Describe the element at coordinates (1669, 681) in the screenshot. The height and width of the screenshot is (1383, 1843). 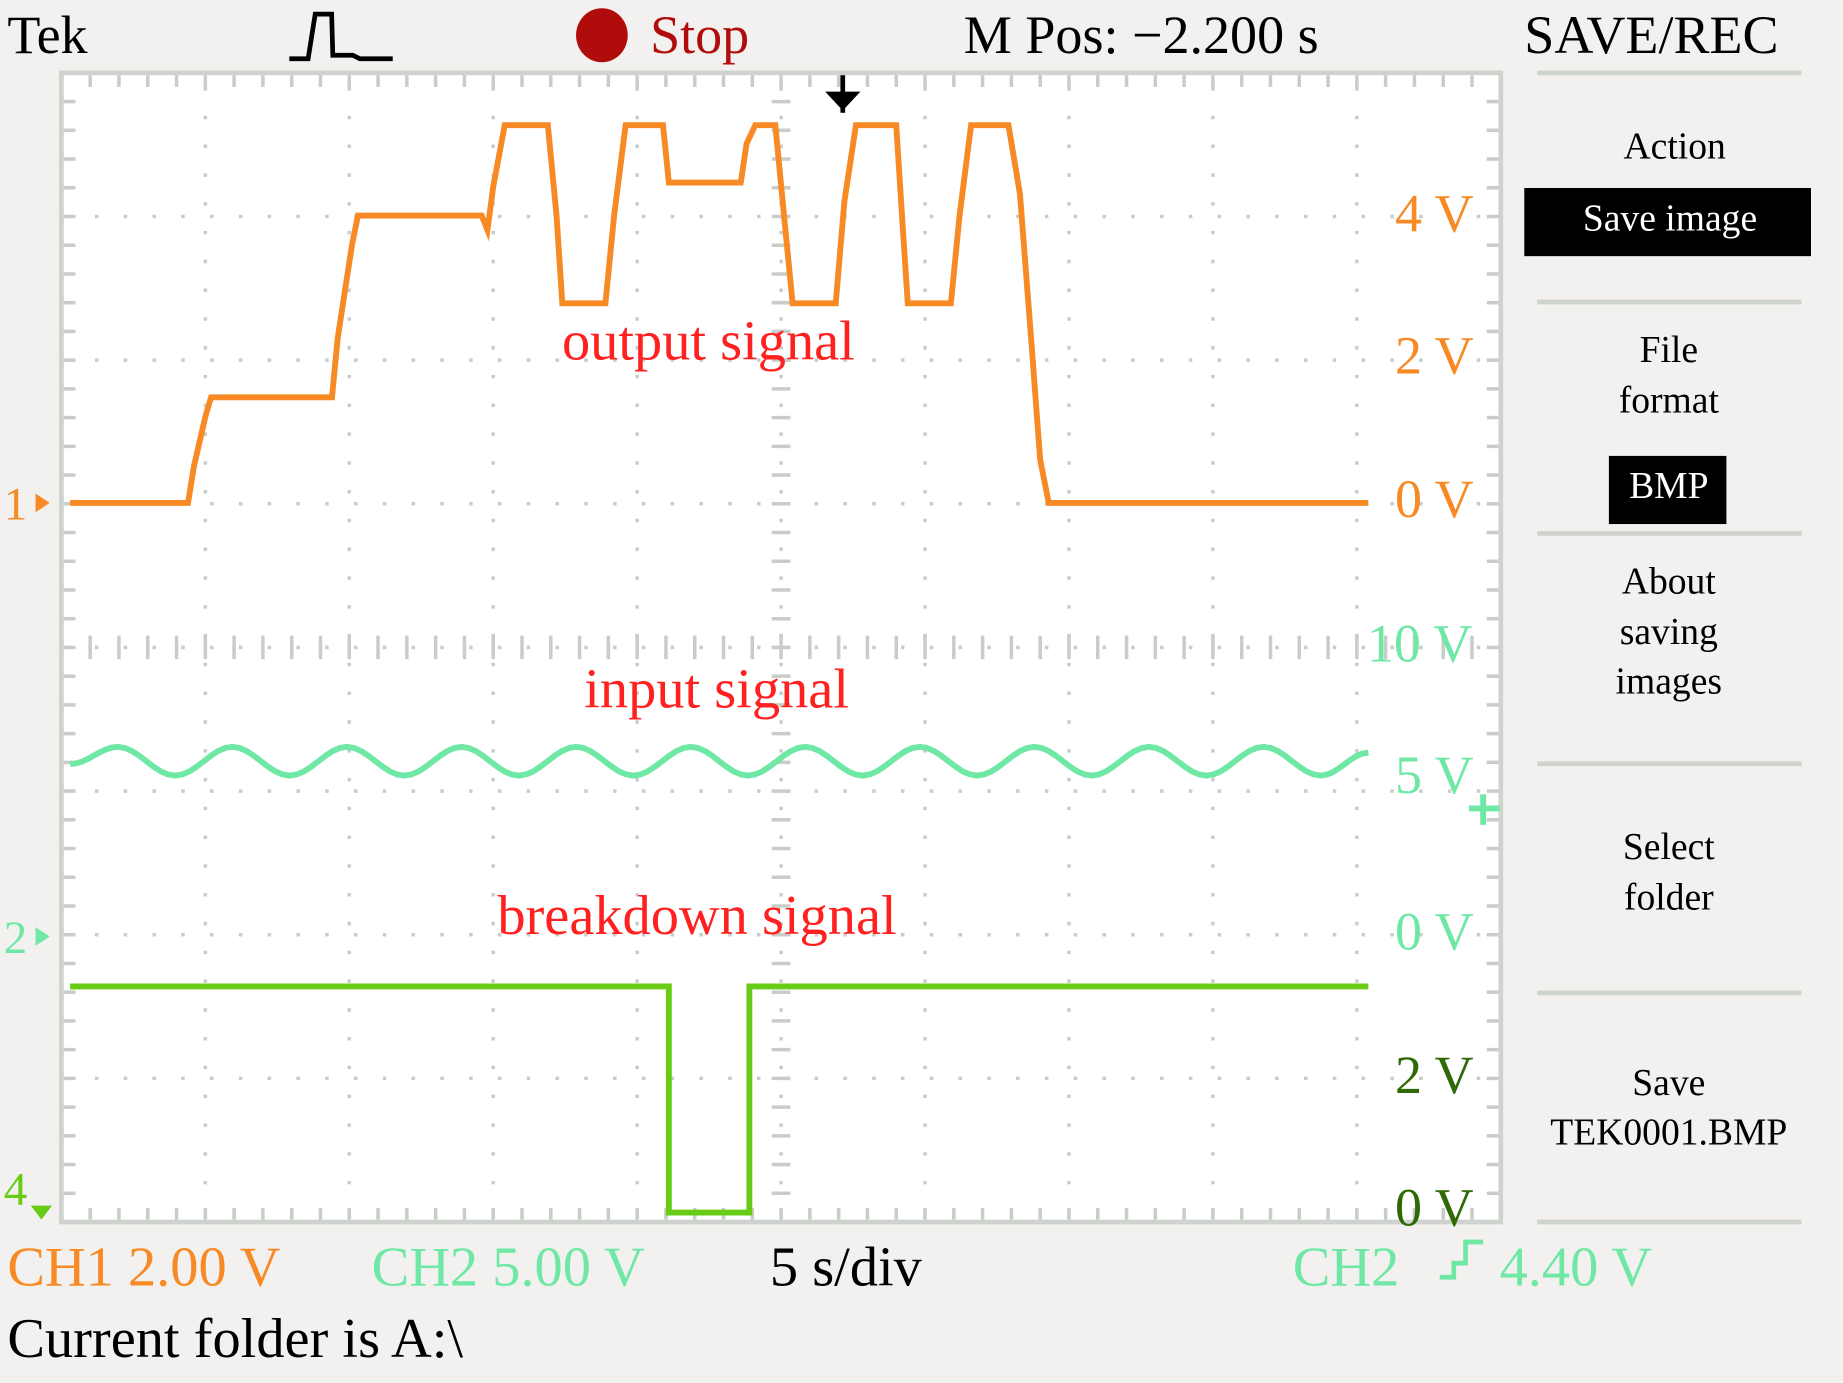
I see `menu-label: images` at that location.